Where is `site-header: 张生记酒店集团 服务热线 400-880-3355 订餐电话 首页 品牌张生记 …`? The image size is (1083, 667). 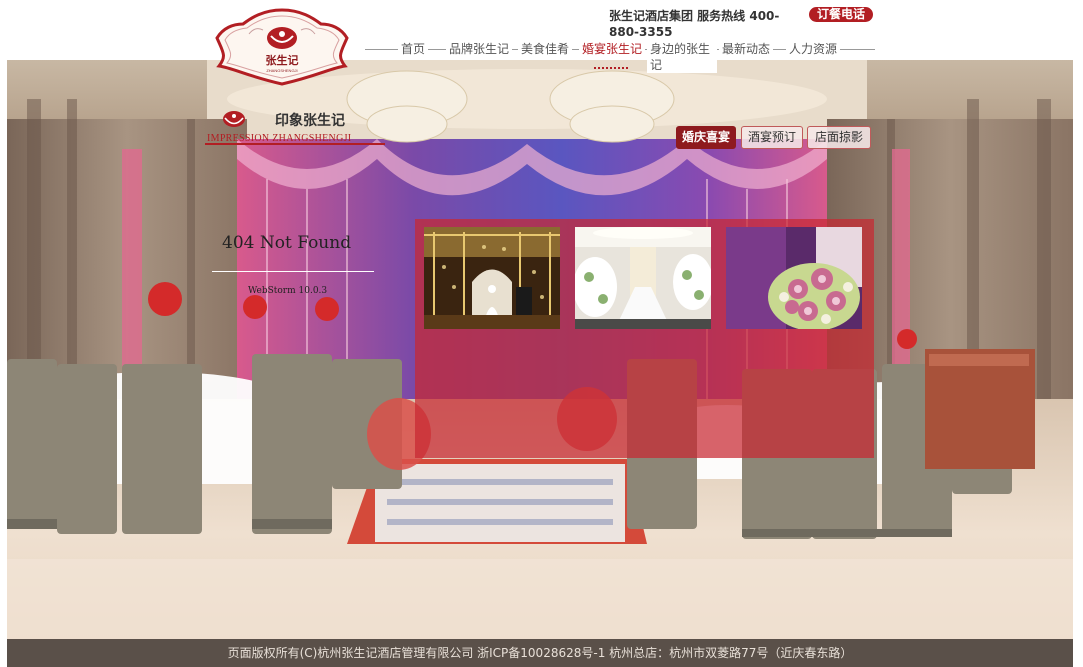 site-header: 张生记酒店集团 服务热线 400-880-3355 订餐电话 首页 品牌张生记 … is located at coordinates (541, 36).